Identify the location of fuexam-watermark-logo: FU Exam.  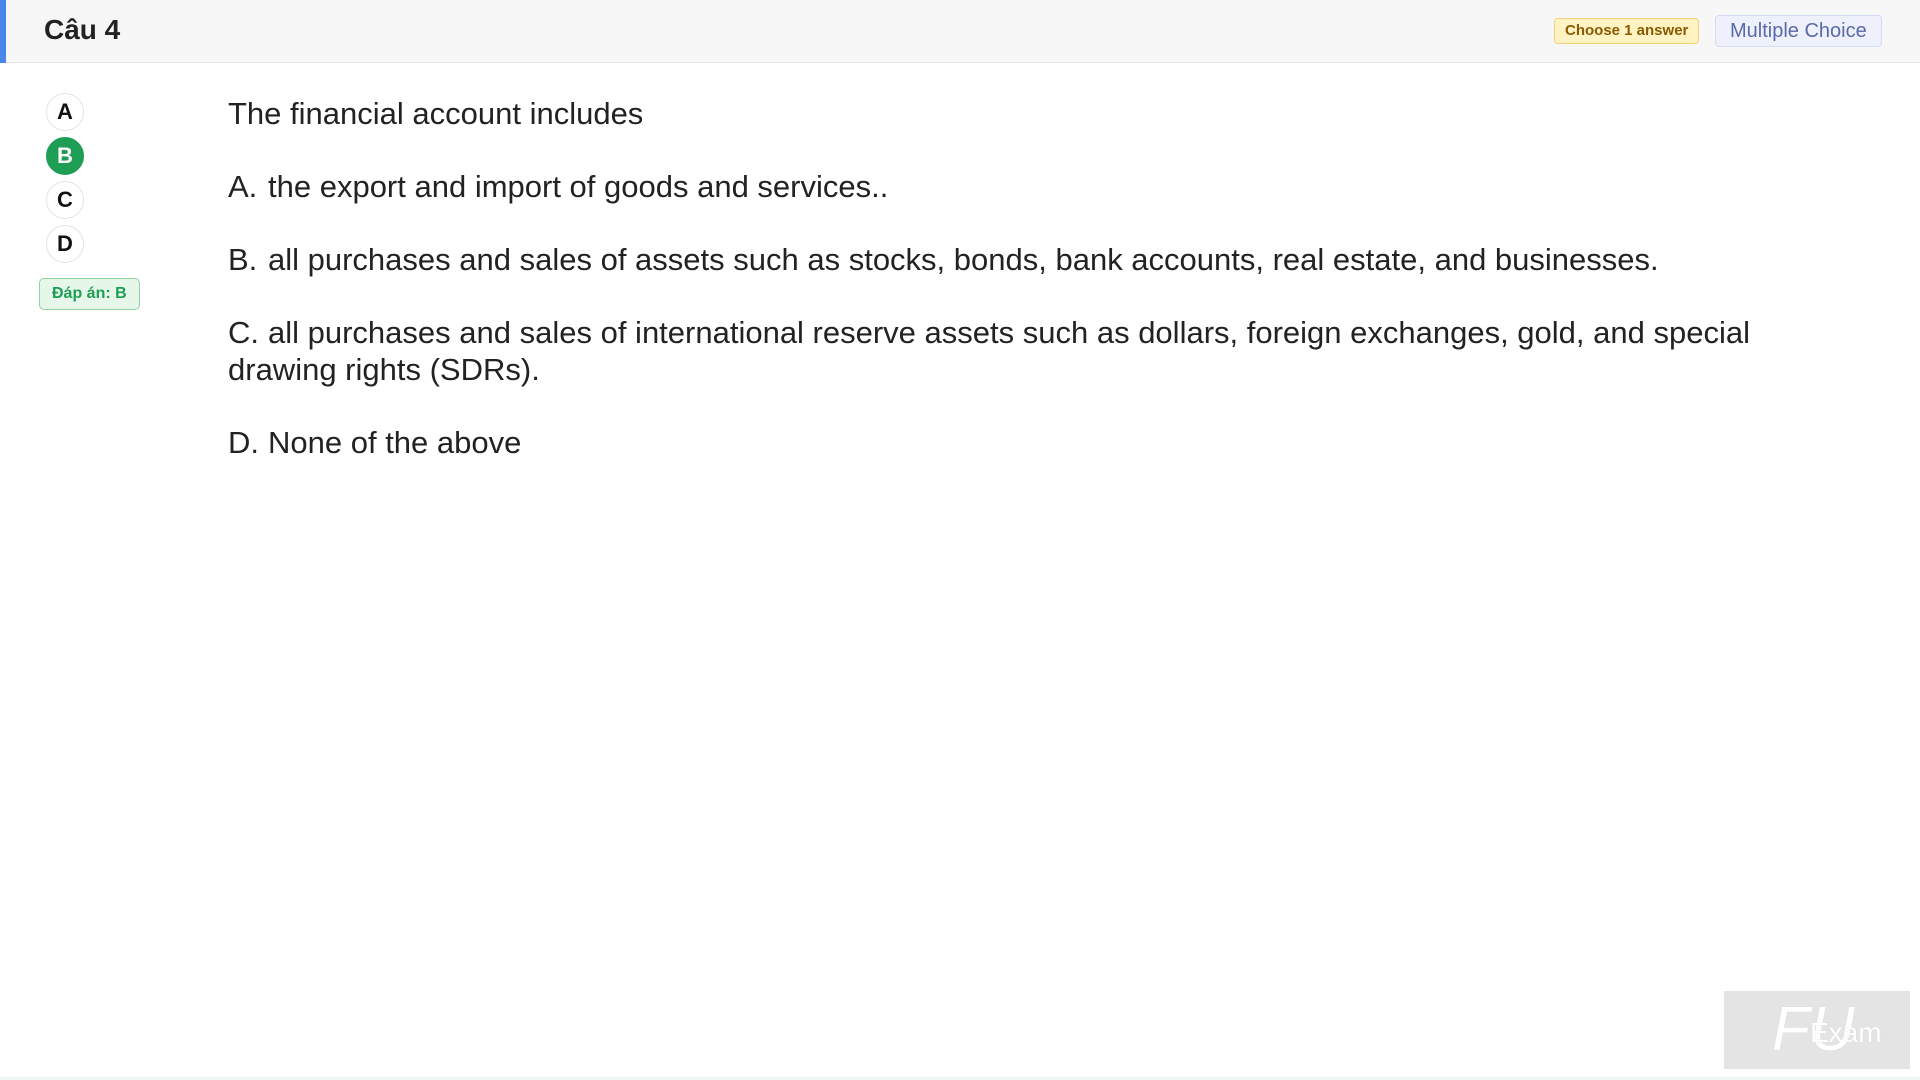
(1817, 1030).